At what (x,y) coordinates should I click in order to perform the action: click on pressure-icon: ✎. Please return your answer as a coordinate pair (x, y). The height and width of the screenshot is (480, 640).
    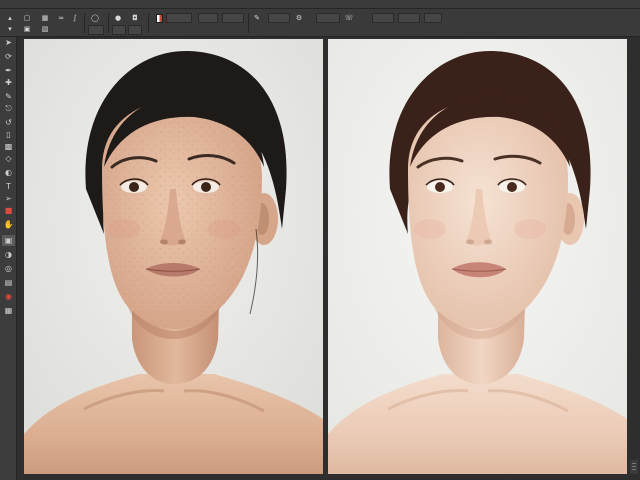
    Looking at the image, I should click on (257, 18).